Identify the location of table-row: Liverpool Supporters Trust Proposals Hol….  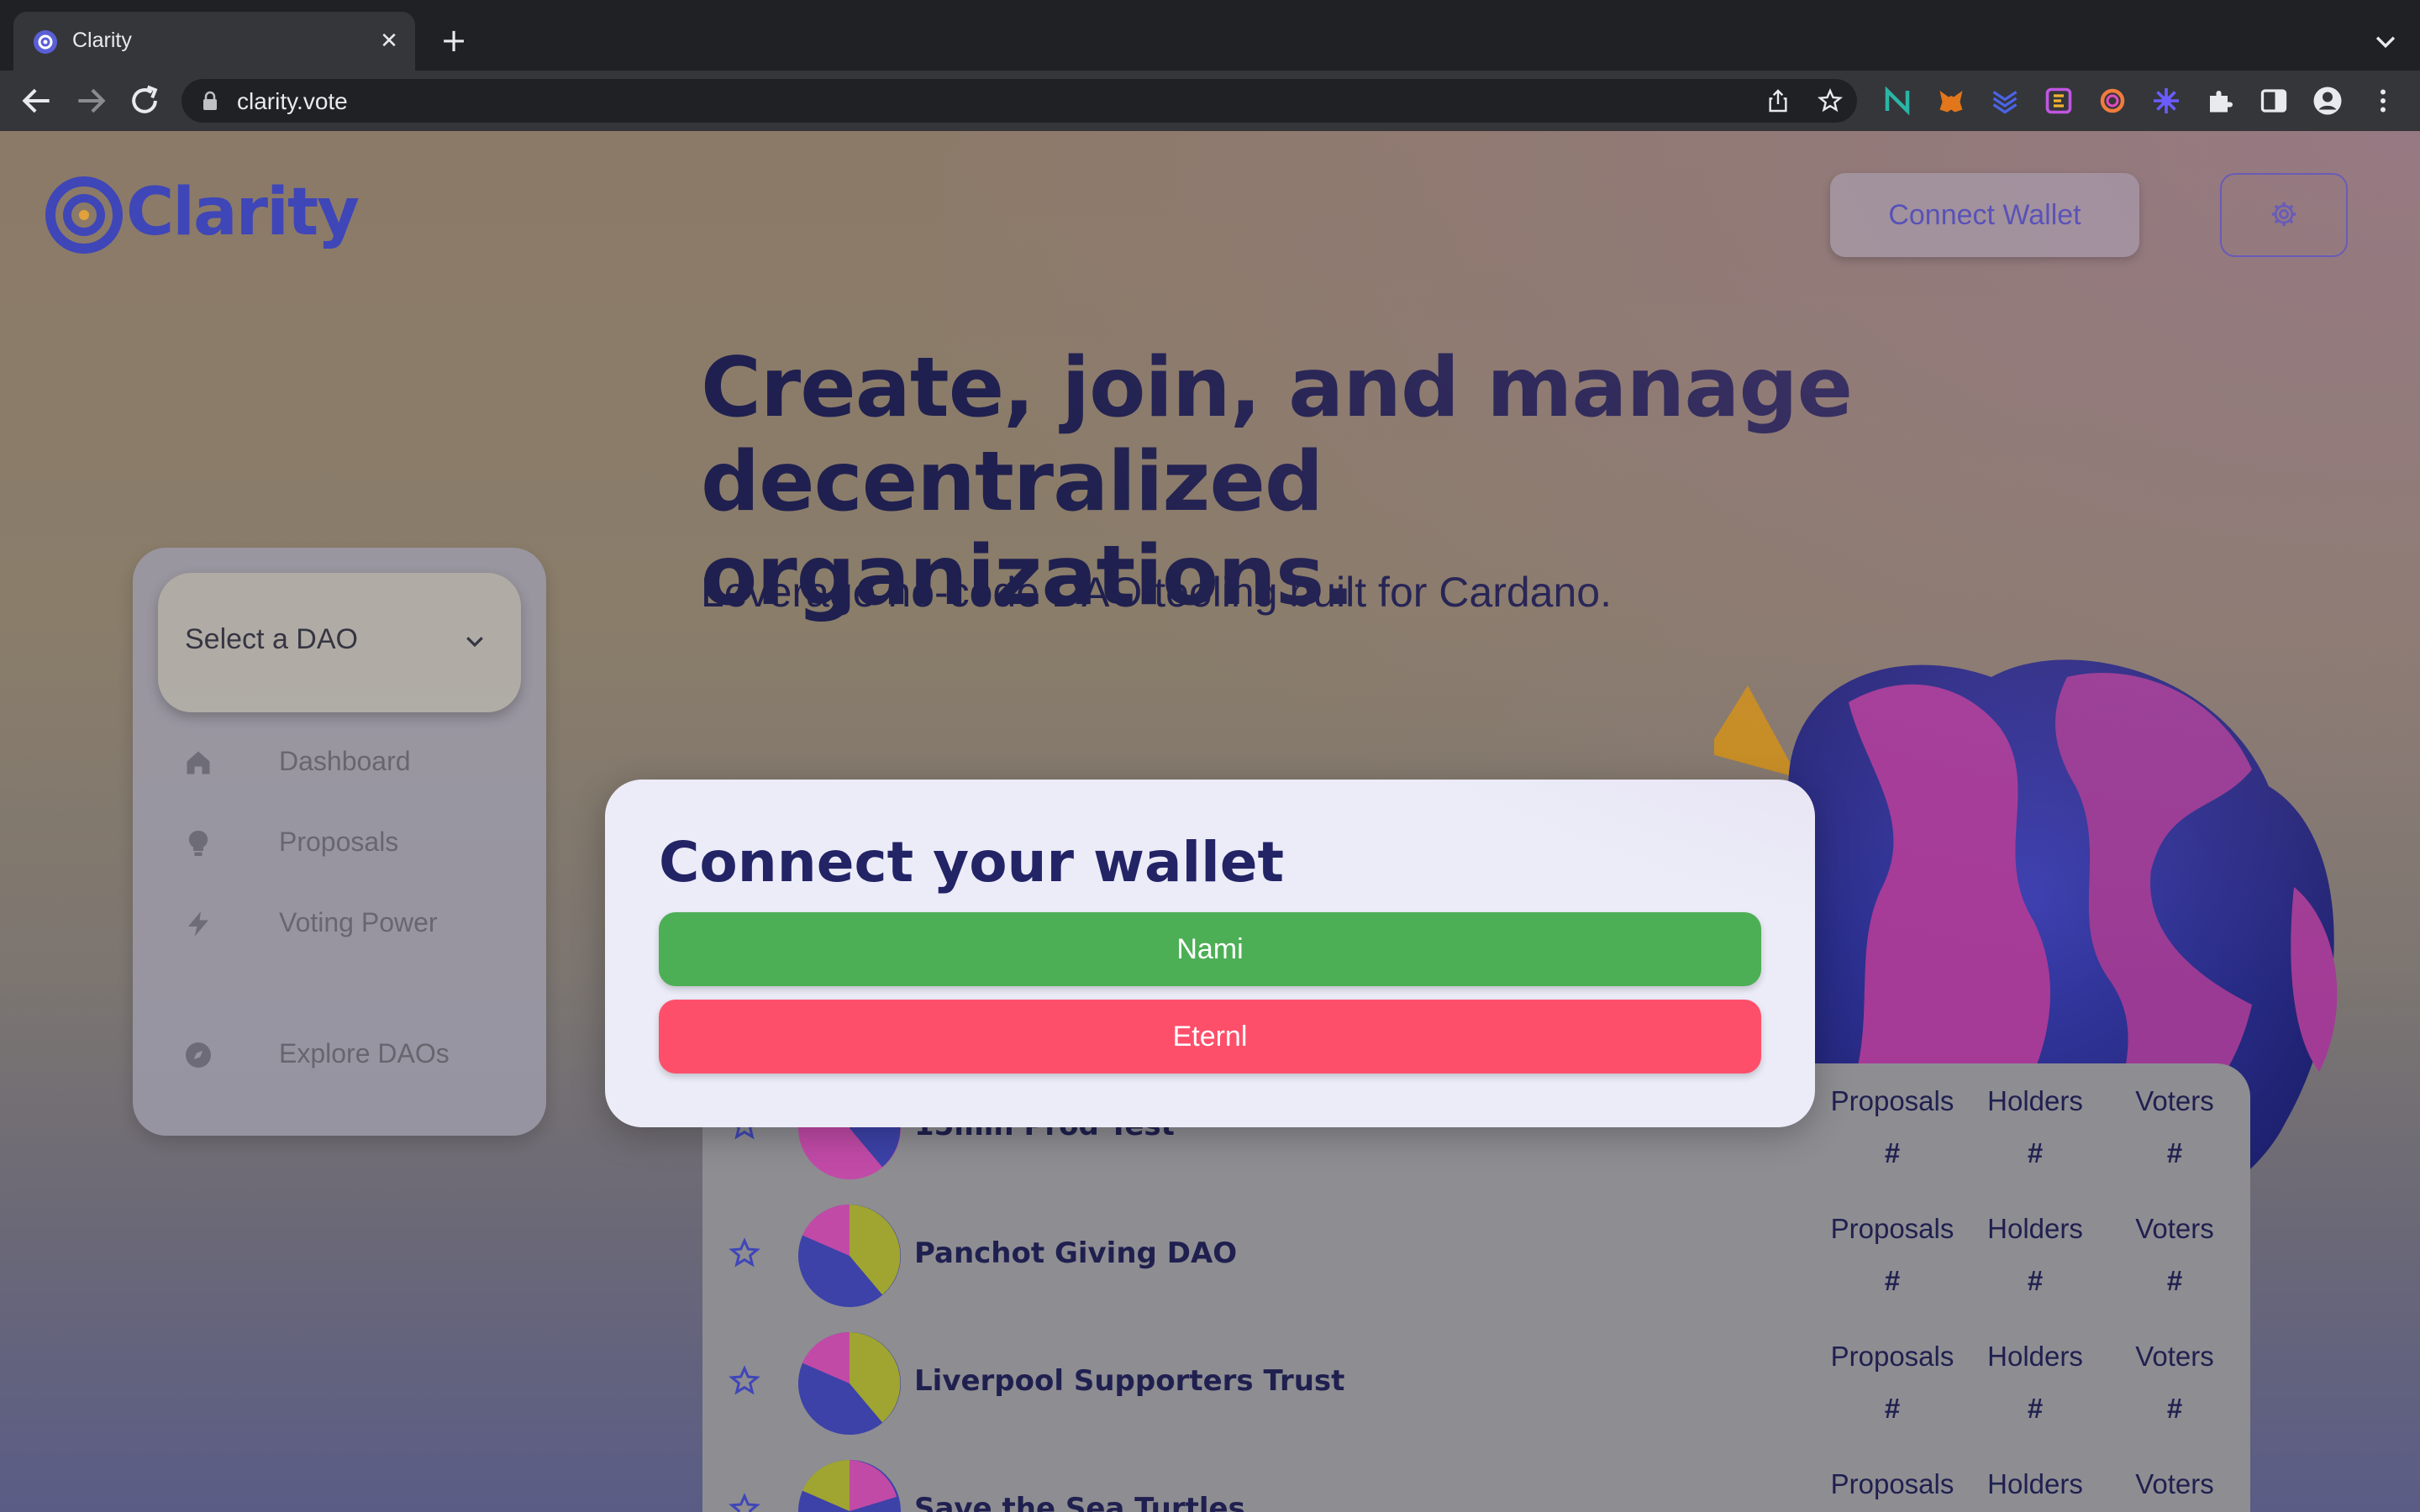
(1476, 1382).